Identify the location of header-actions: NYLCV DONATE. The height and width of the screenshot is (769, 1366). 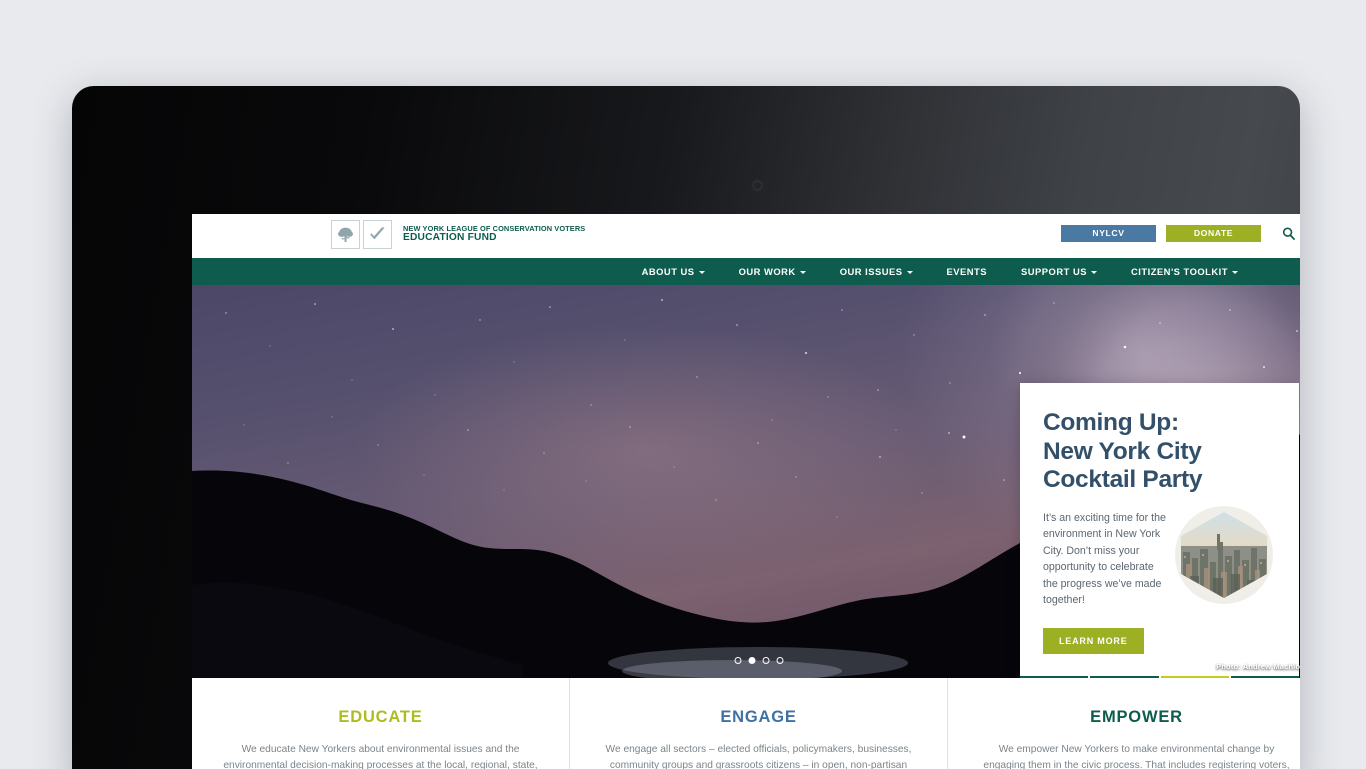
(1179, 233).